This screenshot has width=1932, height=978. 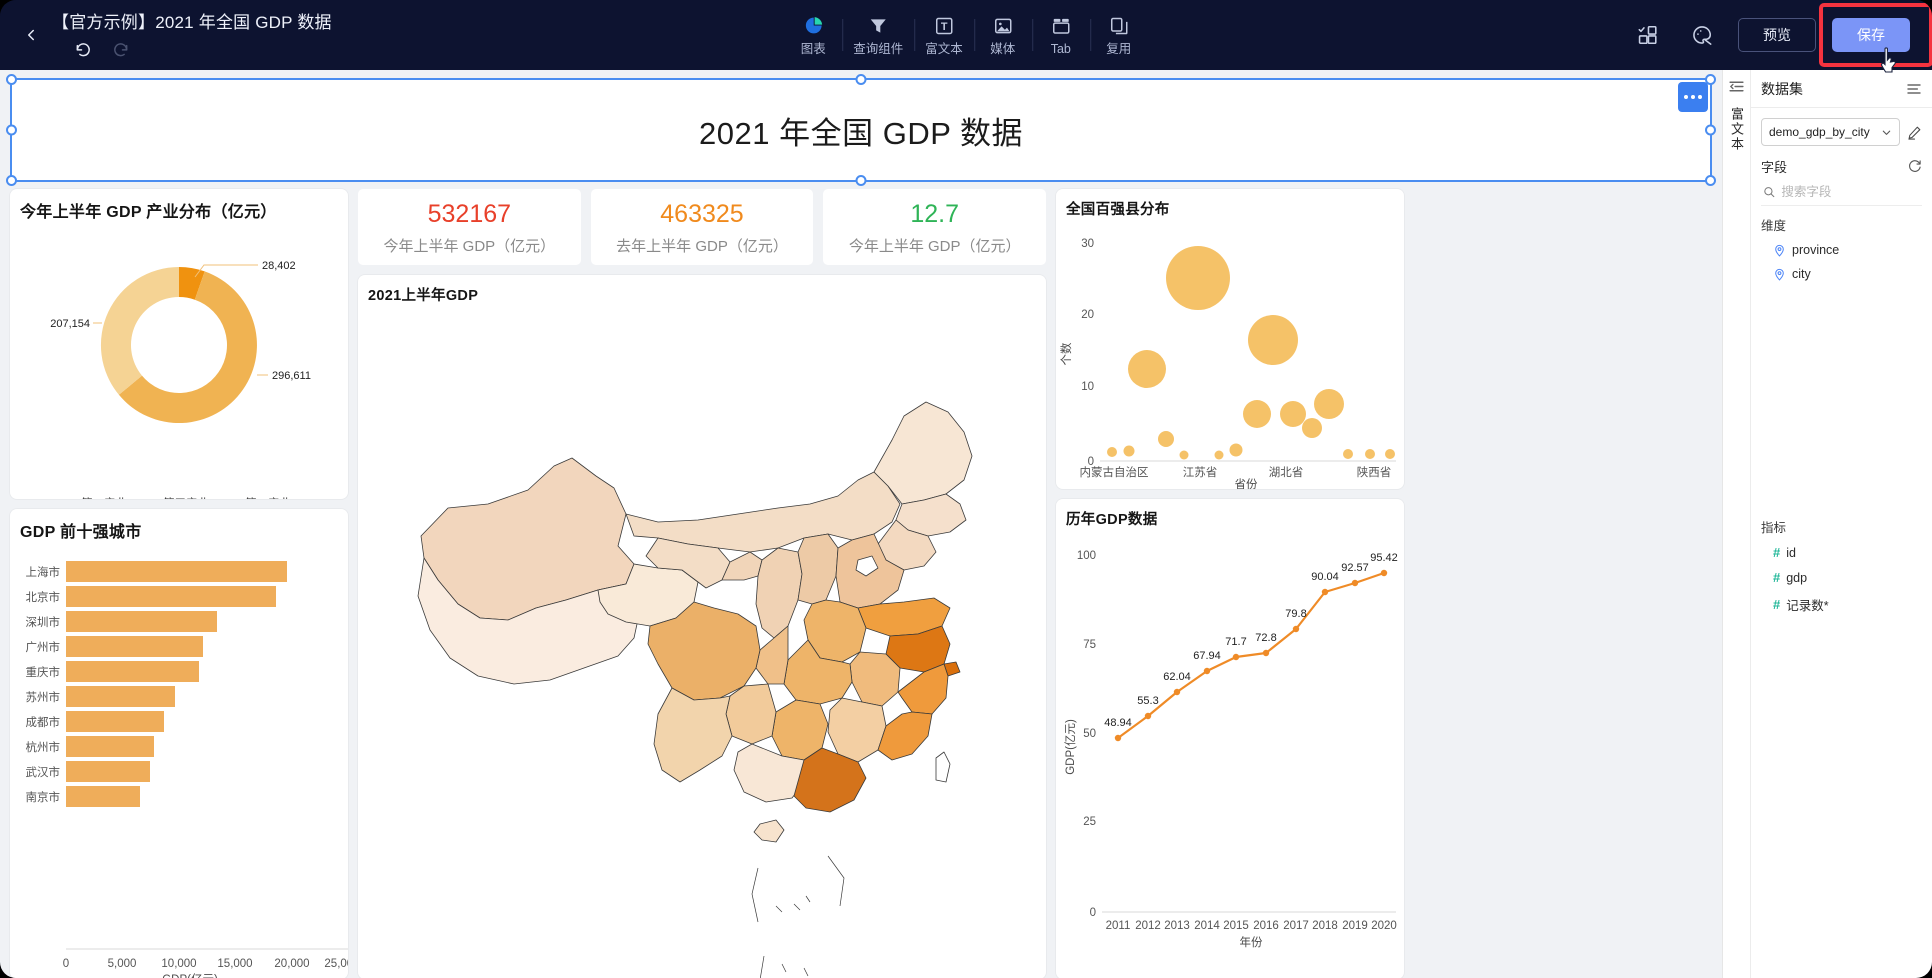 I want to click on kpi-card-growth: 12.7 今年上半年 GDP（亿元）, so click(x=935, y=227).